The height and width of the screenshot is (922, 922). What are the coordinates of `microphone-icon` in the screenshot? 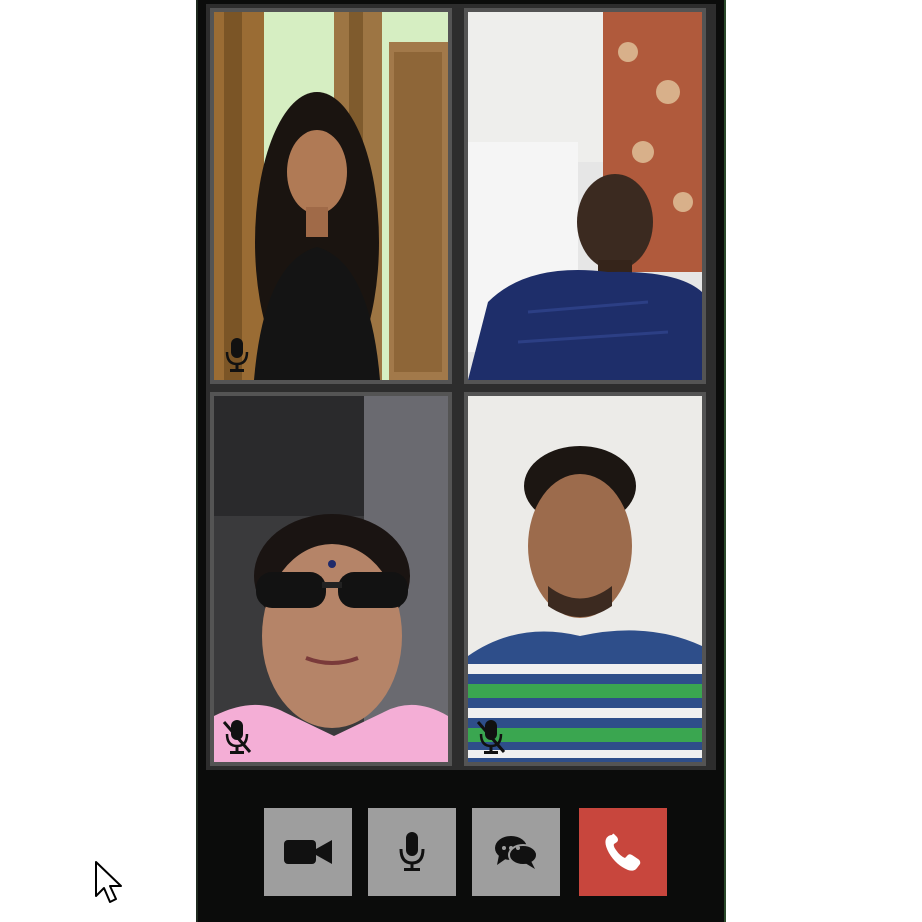 It's located at (412, 851).